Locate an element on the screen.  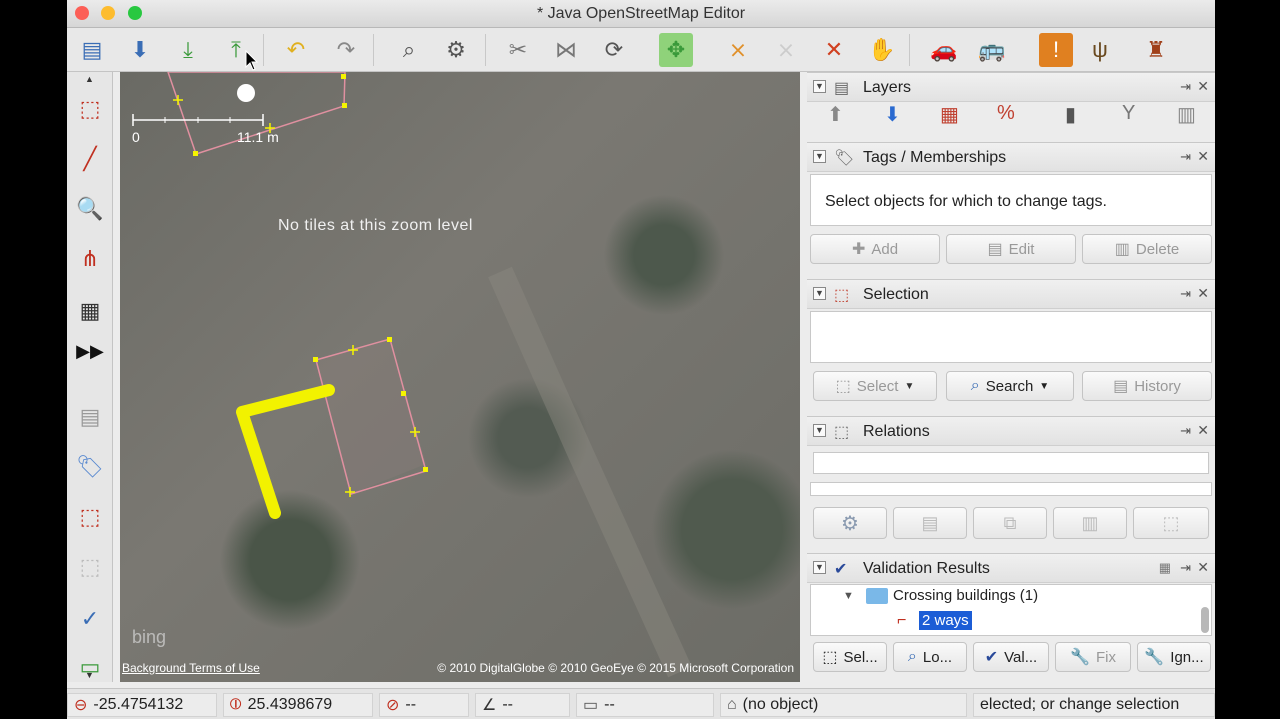
move-down-icon: ⬇ is located at coordinates (892, 114).